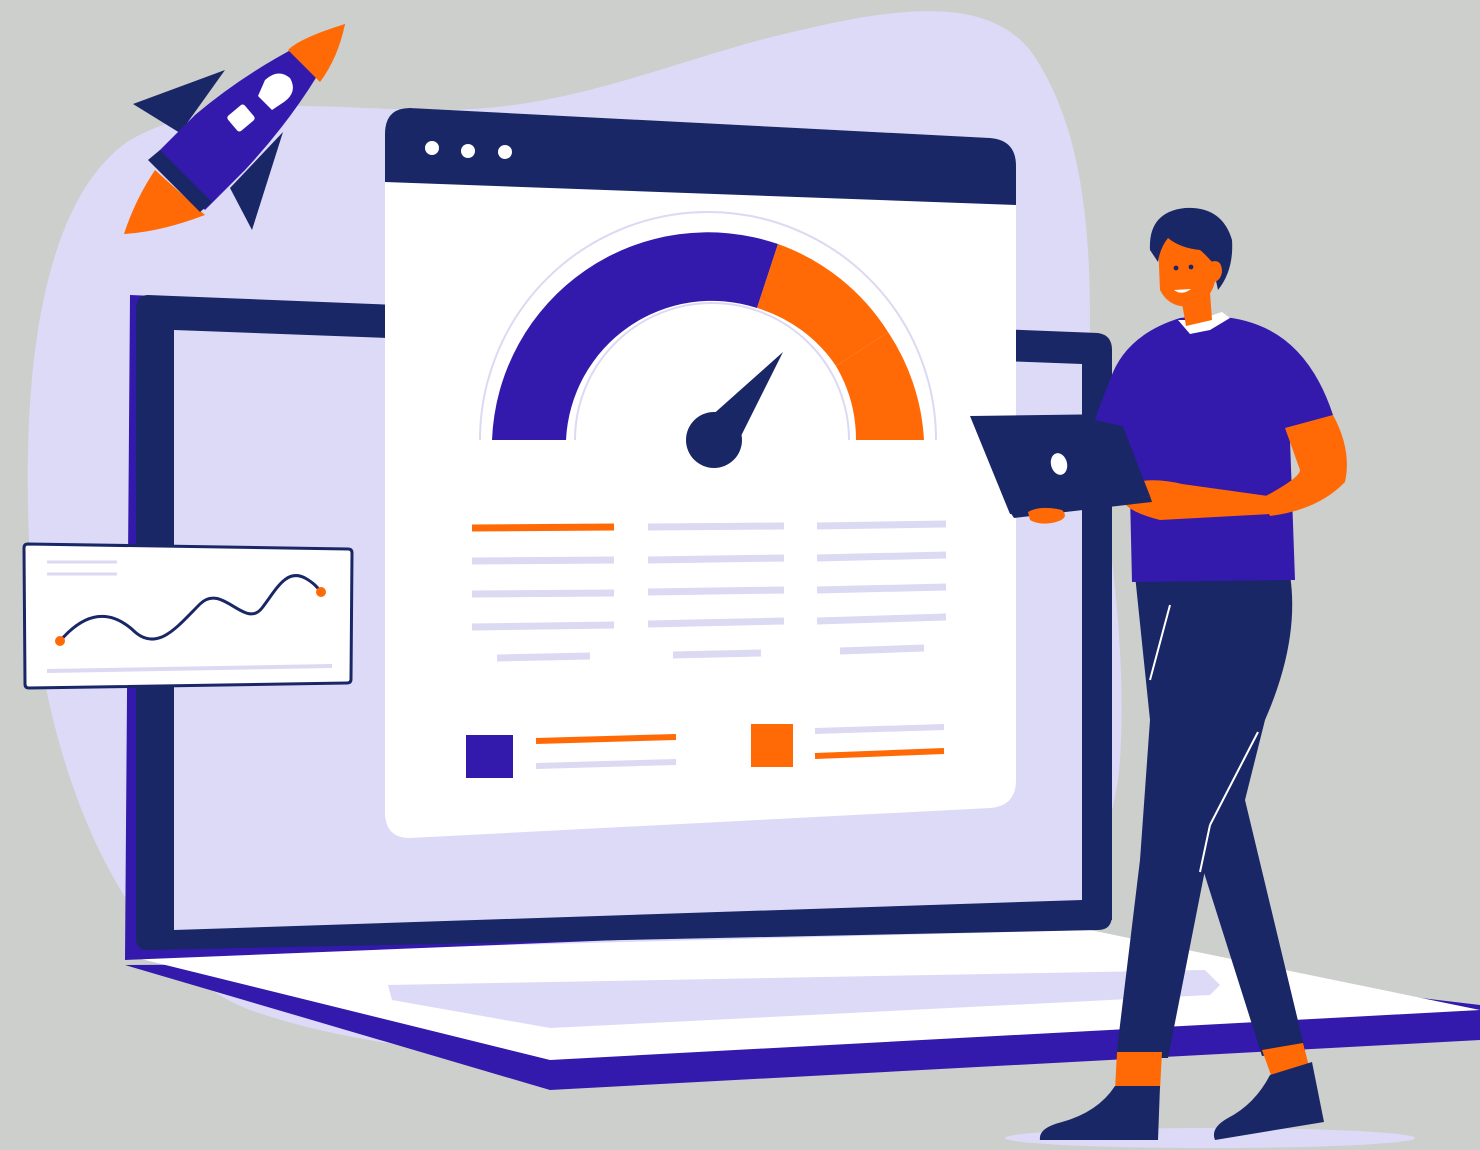 The image size is (1480, 1150). Describe the element at coordinates (714, 440) in the screenshot. I see `gauge-needle-hub` at that location.